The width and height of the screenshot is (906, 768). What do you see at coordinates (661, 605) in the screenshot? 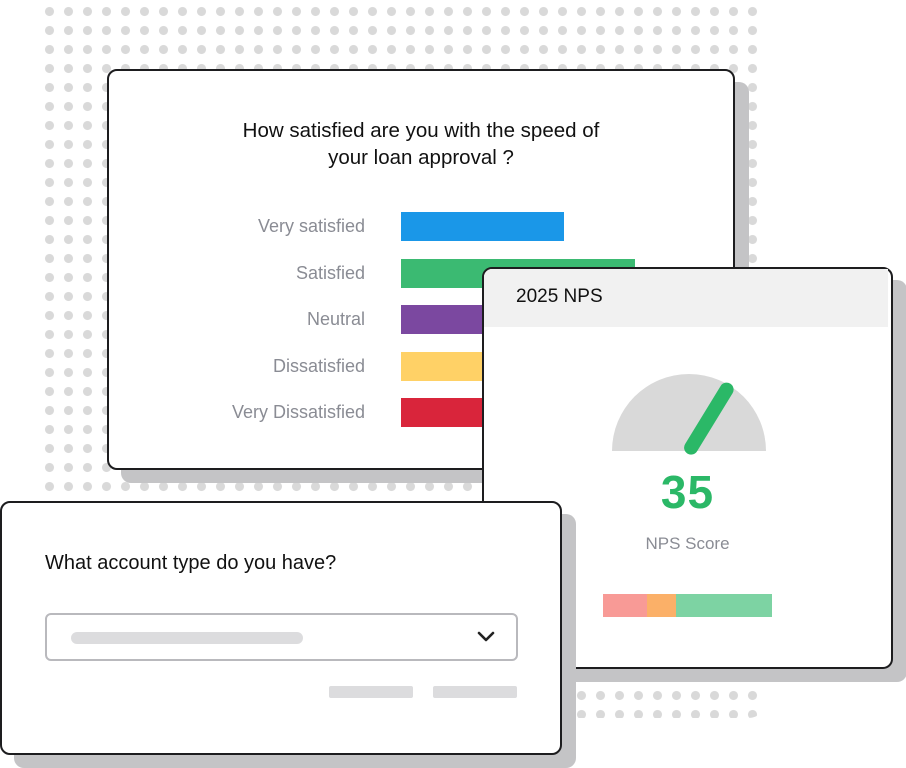
I see `nps-segment-passives` at bounding box center [661, 605].